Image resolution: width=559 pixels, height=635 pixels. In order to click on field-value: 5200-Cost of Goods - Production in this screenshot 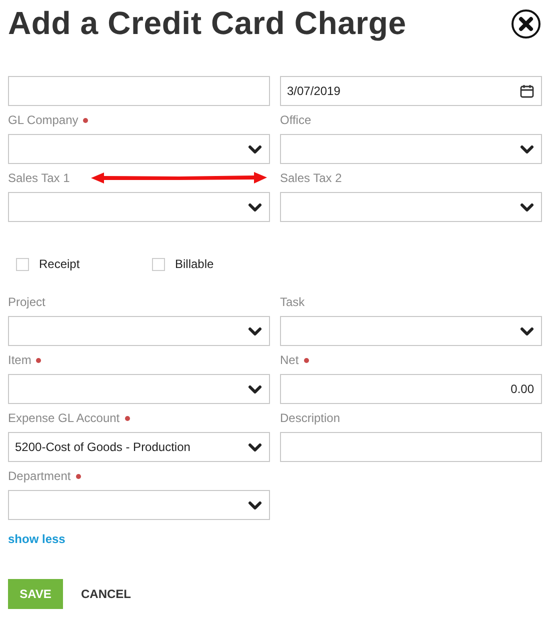, I will do `click(102, 447)`.